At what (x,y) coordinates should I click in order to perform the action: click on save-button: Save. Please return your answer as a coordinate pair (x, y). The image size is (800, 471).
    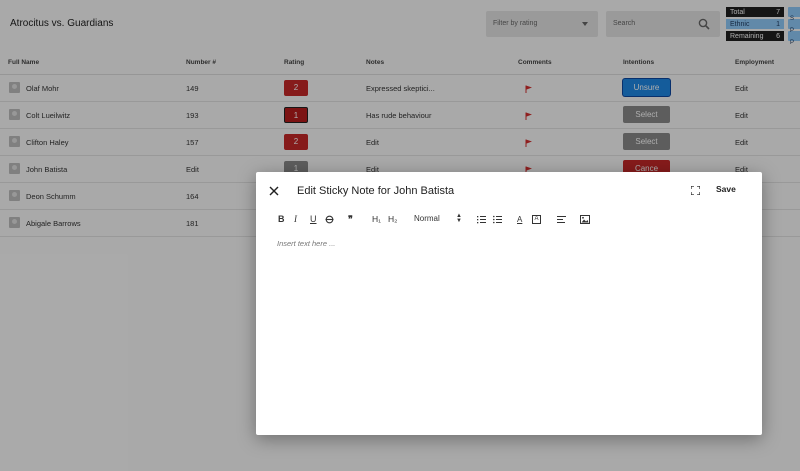
    Looking at the image, I should click on (726, 189).